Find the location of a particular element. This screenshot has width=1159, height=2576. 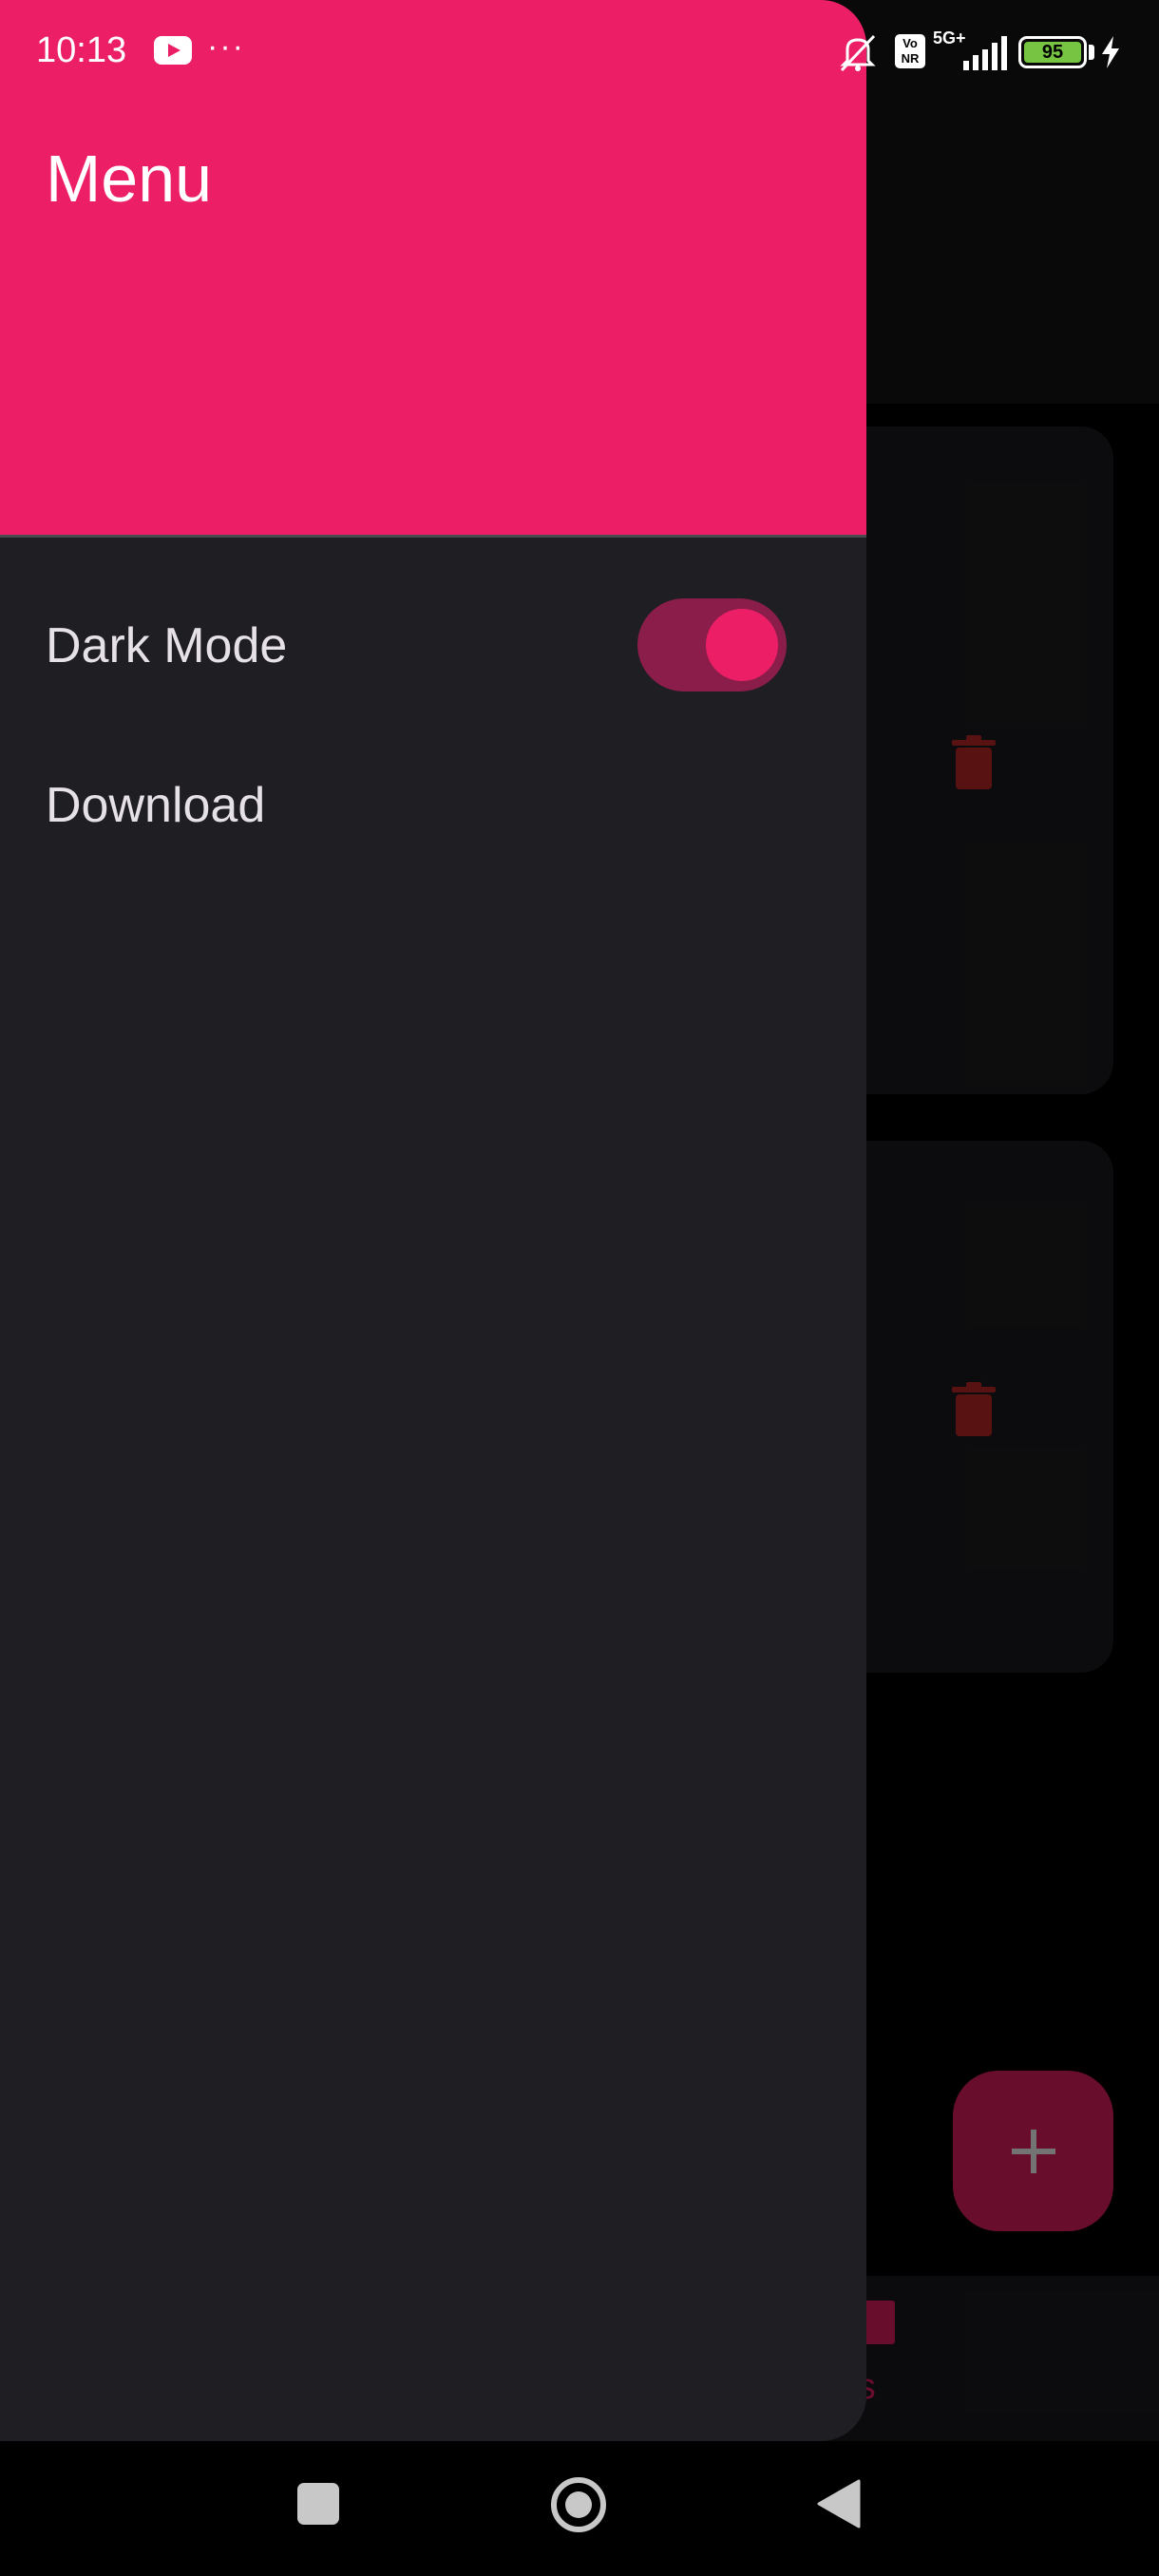

charging-icon is located at coordinates (1110, 52).